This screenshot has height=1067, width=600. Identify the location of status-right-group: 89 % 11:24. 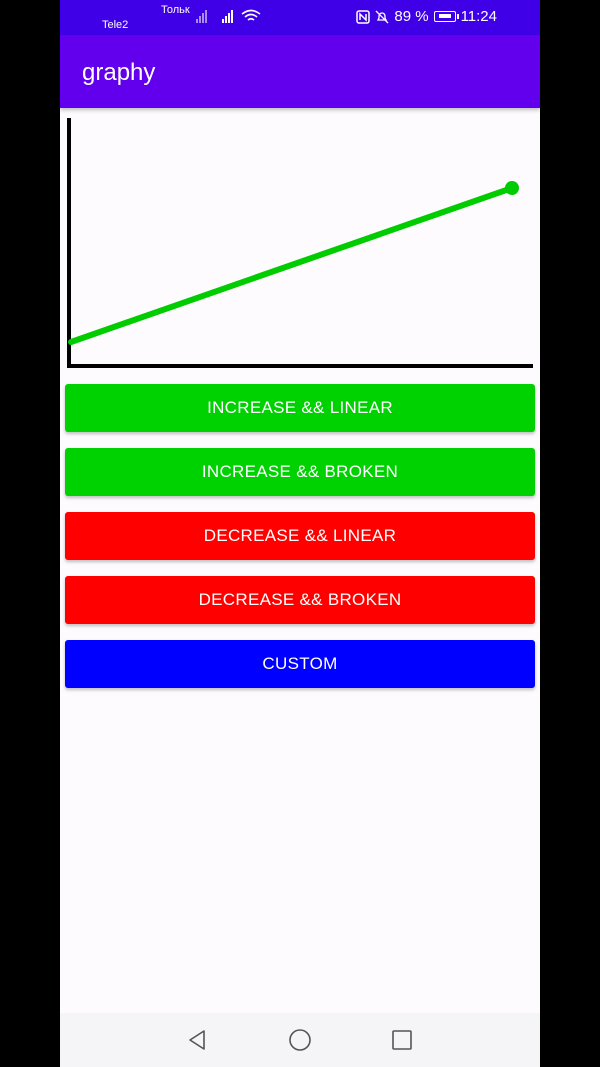
(426, 16).